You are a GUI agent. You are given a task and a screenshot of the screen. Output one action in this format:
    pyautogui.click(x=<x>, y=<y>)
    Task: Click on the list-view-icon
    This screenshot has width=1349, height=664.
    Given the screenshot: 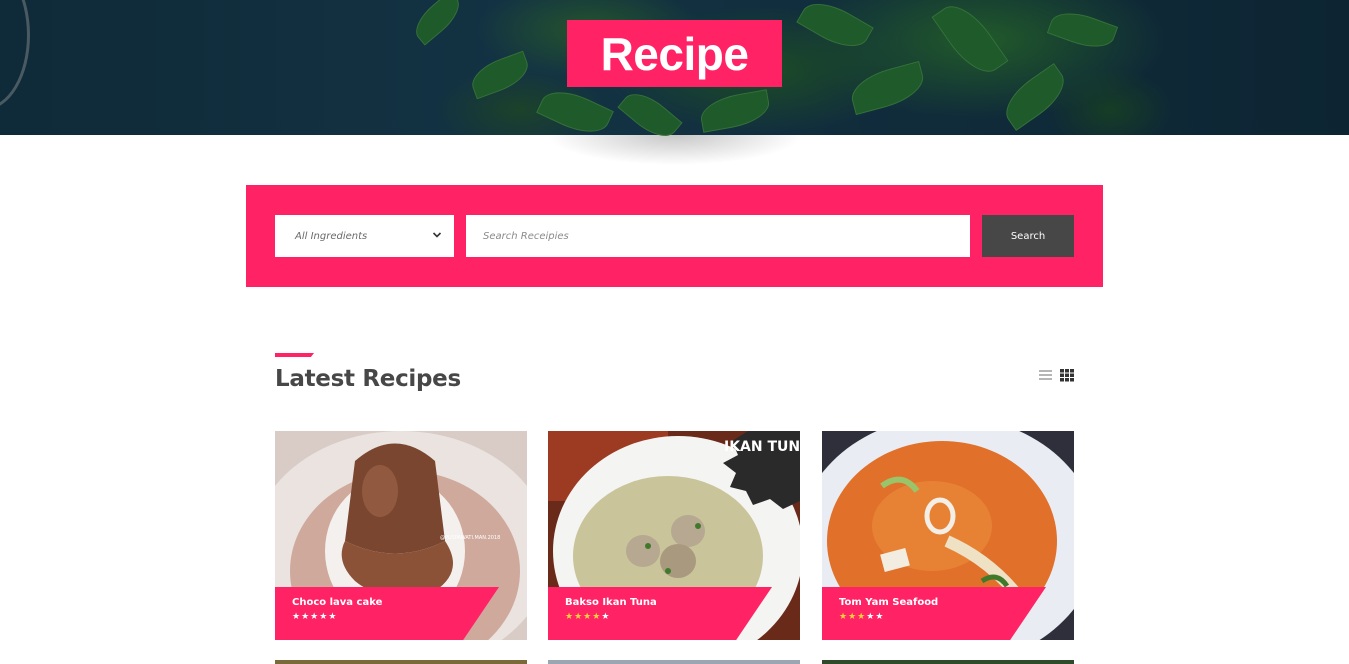 What is the action you would take?
    pyautogui.click(x=1046, y=375)
    